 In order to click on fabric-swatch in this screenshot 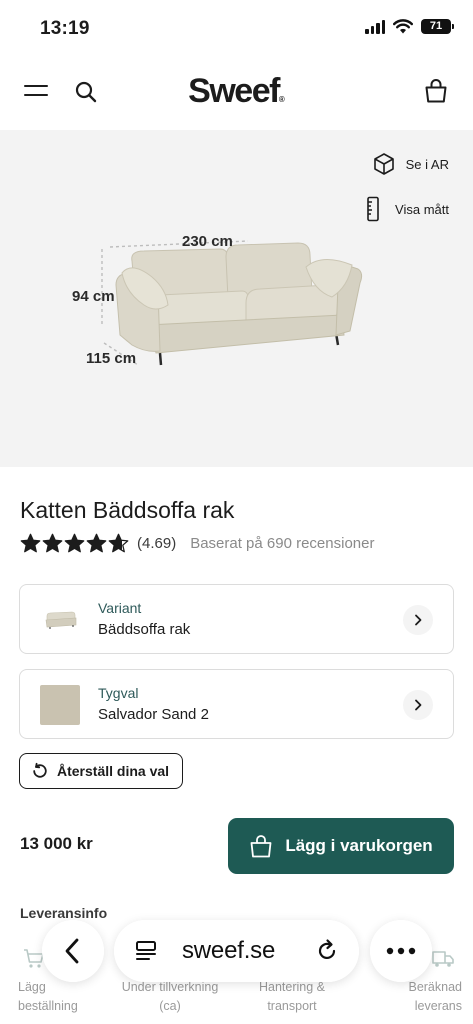, I will do `click(60, 705)`.